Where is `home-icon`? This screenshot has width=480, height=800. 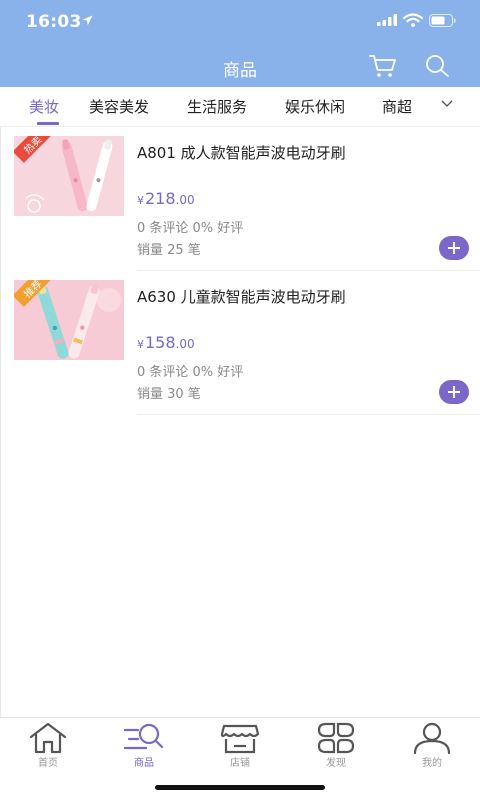 home-icon is located at coordinates (48, 738).